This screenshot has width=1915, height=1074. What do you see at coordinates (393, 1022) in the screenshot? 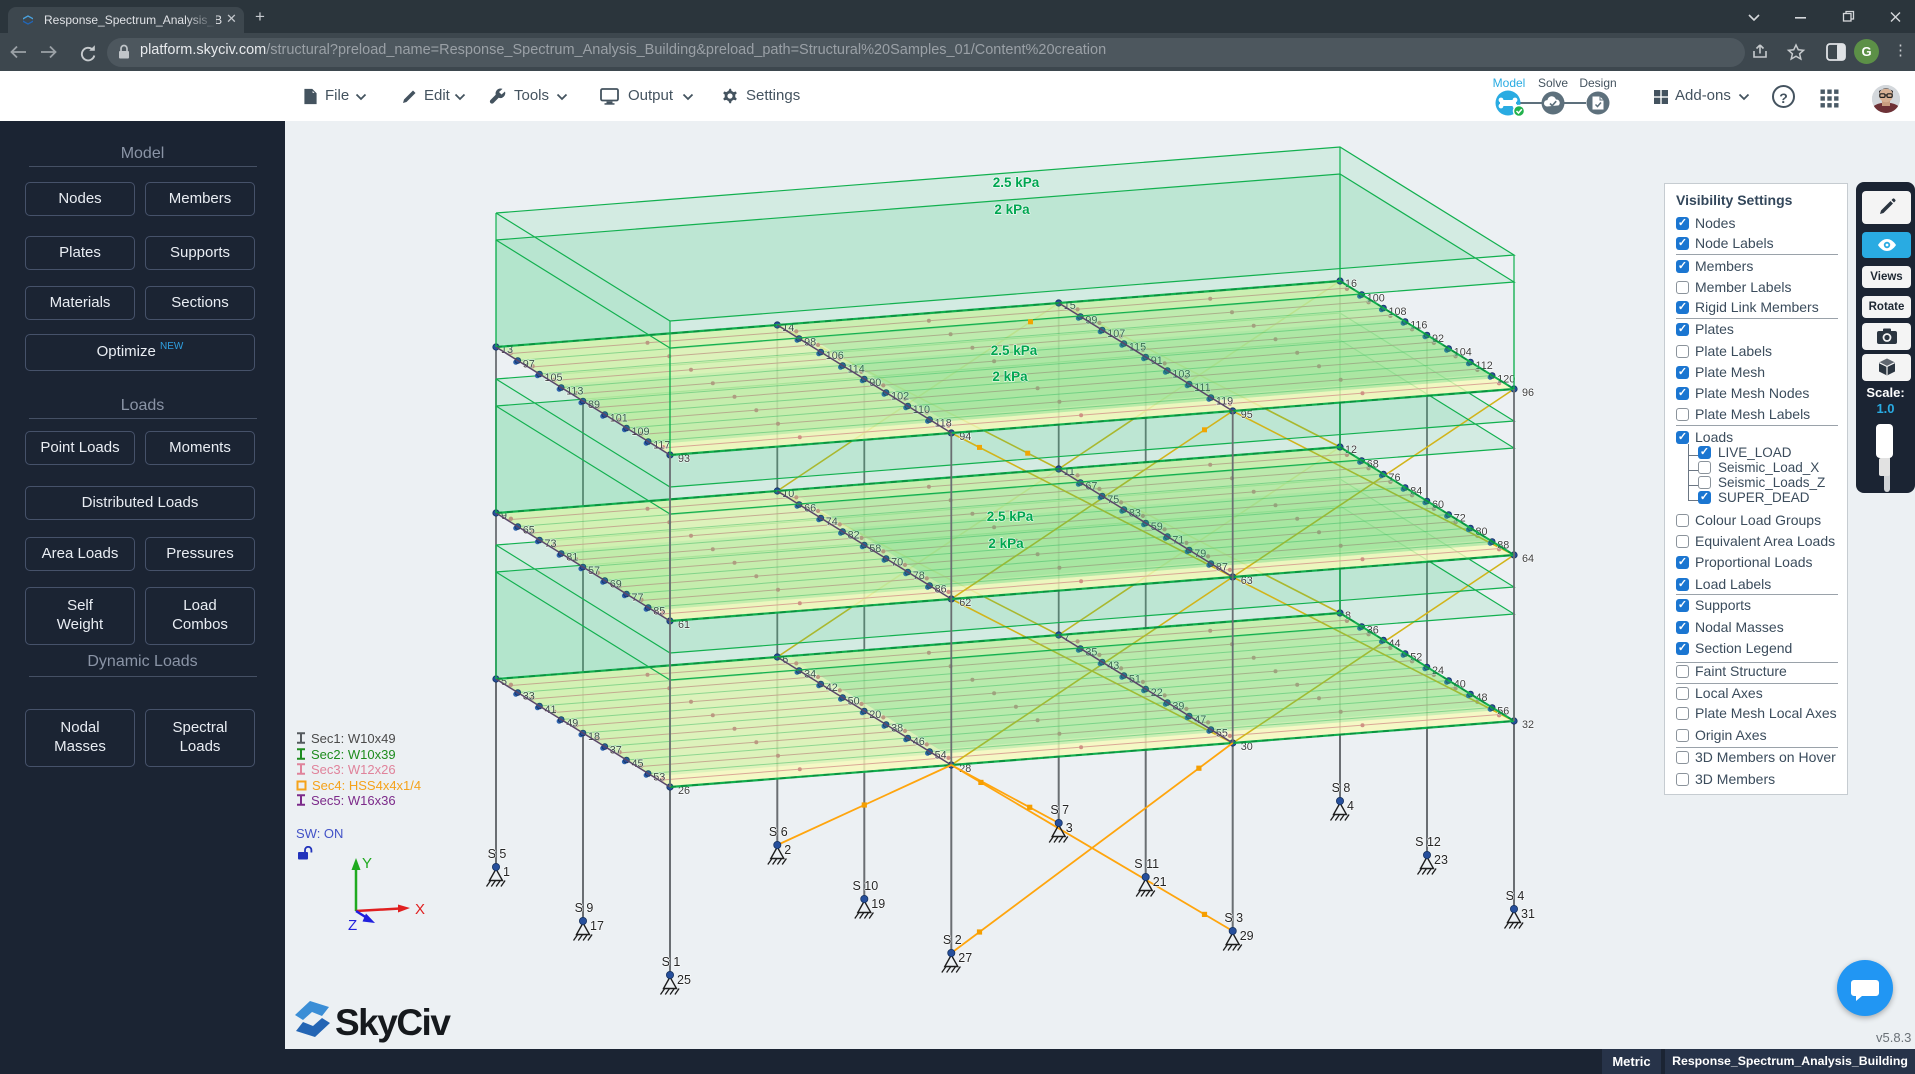
I see `svg-text: SkyCiv` at bounding box center [393, 1022].